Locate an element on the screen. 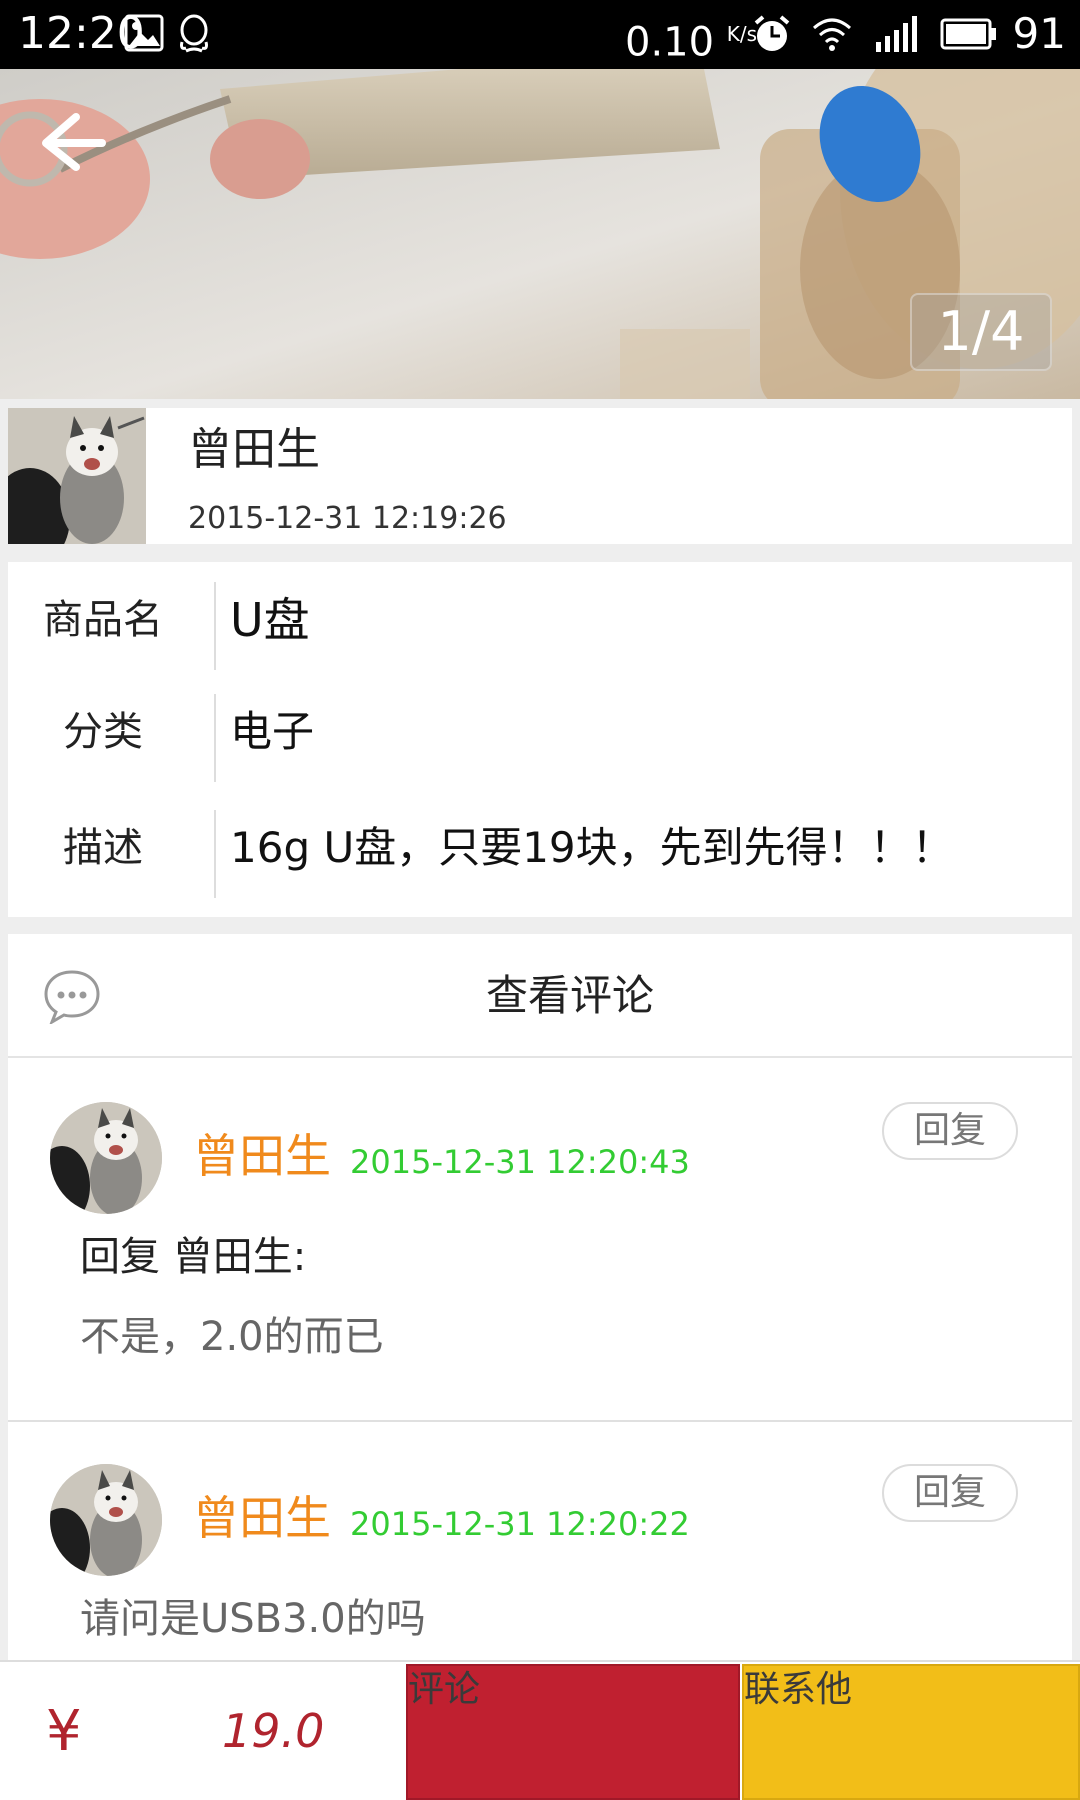 This screenshot has width=1080, height=1800. detail-value: 16g U盘，只要19块，先到先得！！！ is located at coordinates (592, 847).